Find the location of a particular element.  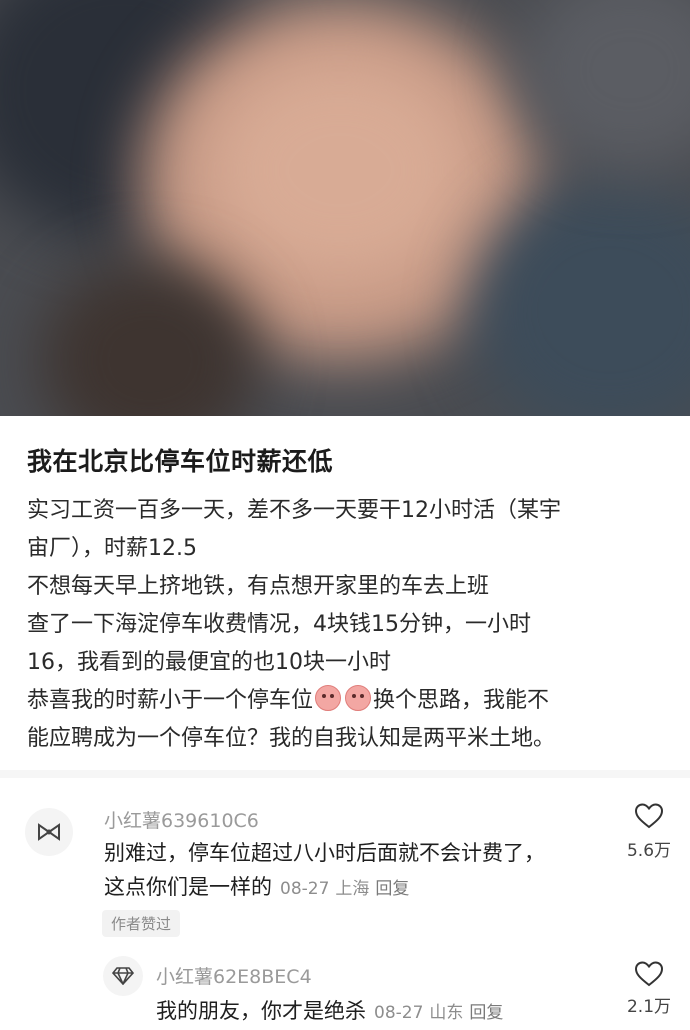

like-button: 5.6万 is located at coordinates (649, 831).